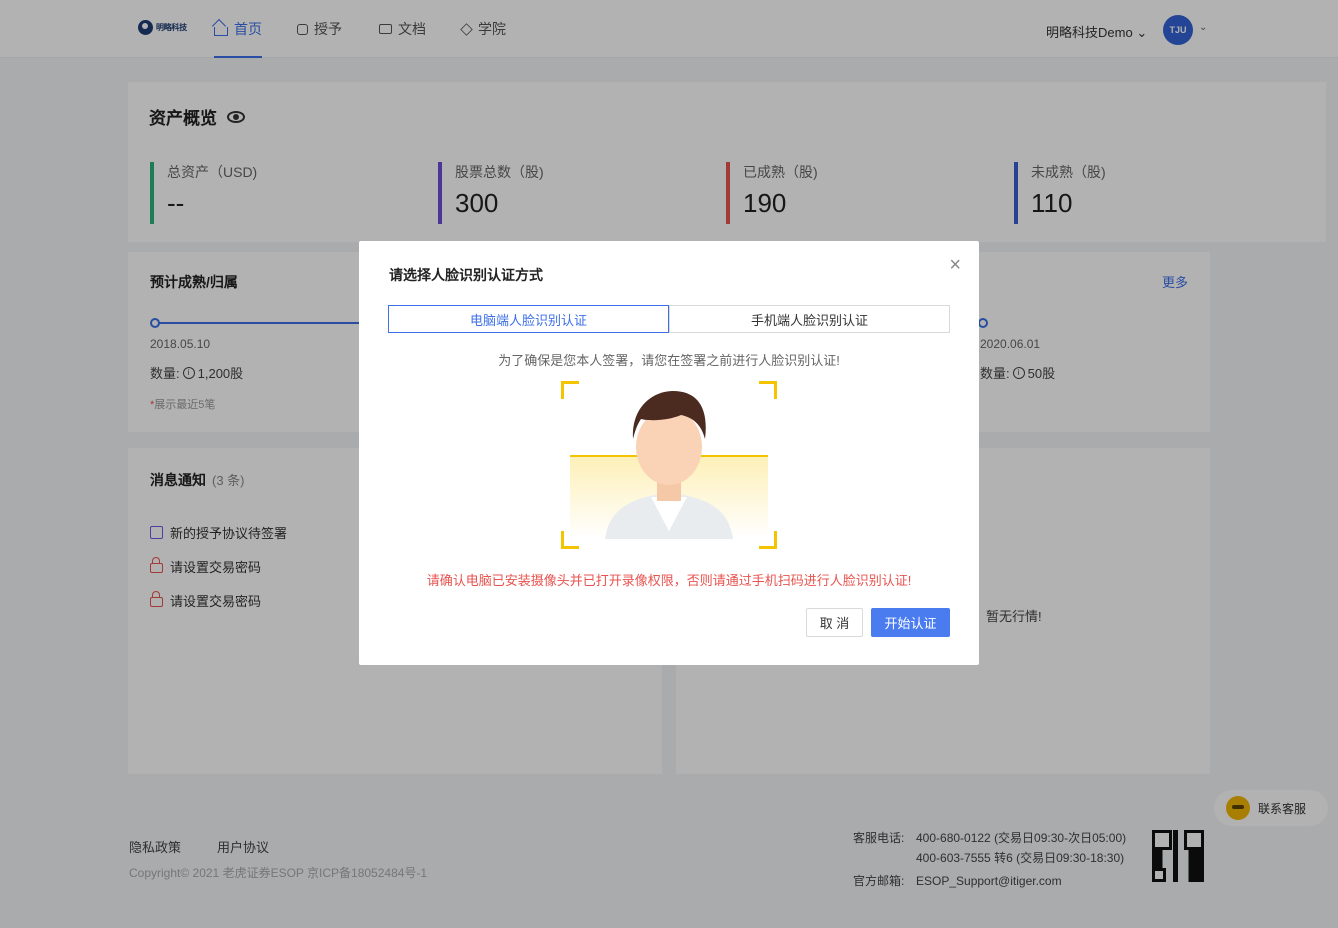 The height and width of the screenshot is (928, 1338). I want to click on auth-method-tabs: 电脑端人脸识别认证 手机端人脸识别认证, so click(669, 319).